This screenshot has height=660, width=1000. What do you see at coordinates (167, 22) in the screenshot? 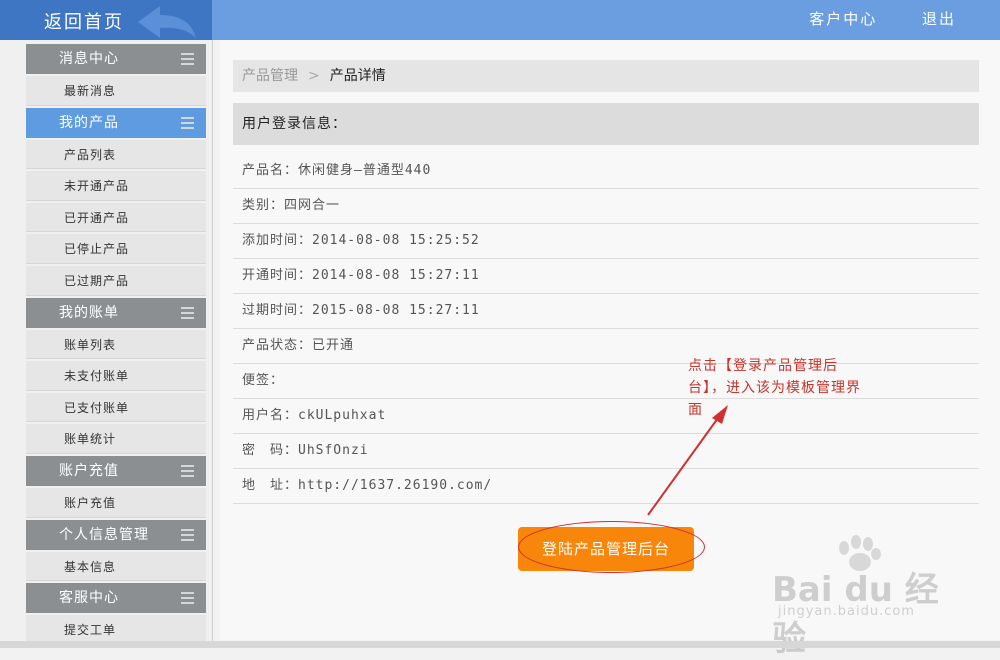
I see `back-arrow-icon` at bounding box center [167, 22].